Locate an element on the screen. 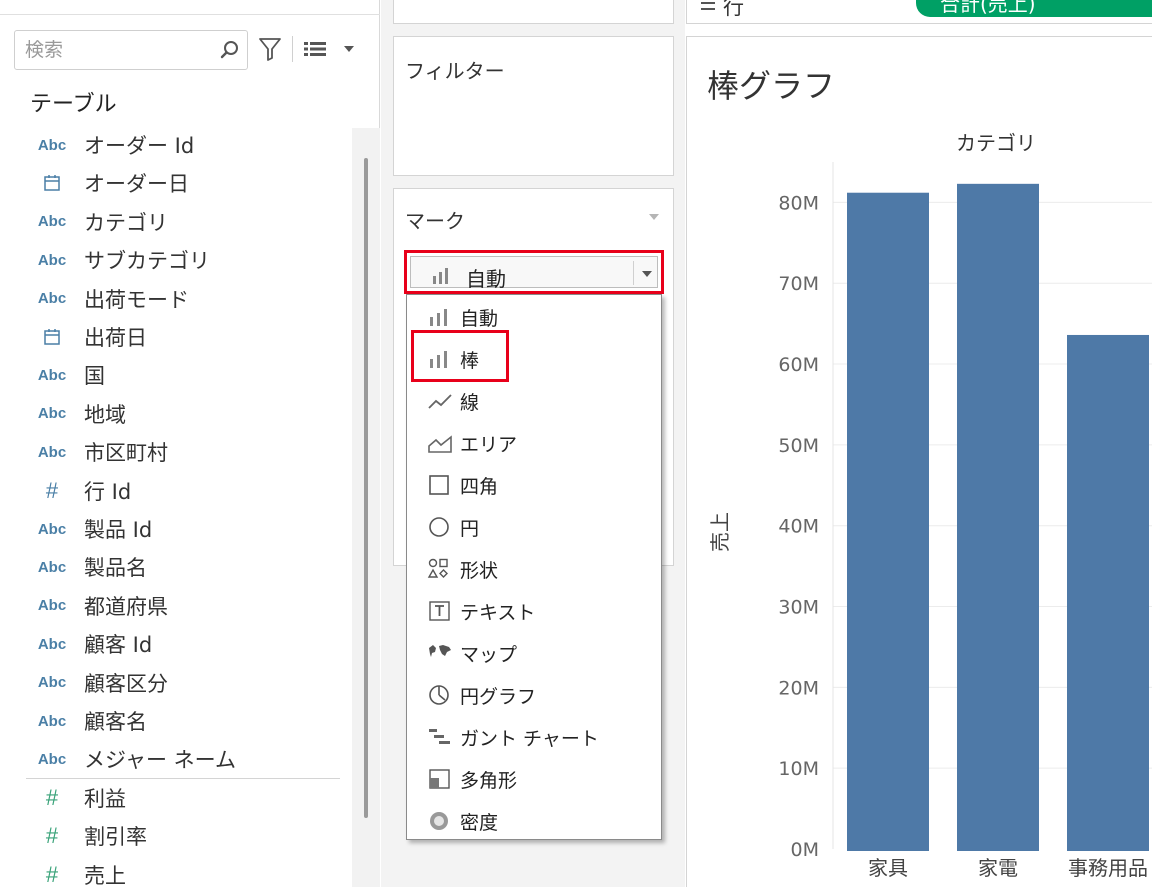 The height and width of the screenshot is (887, 1152). search-icon is located at coordinates (230, 50).